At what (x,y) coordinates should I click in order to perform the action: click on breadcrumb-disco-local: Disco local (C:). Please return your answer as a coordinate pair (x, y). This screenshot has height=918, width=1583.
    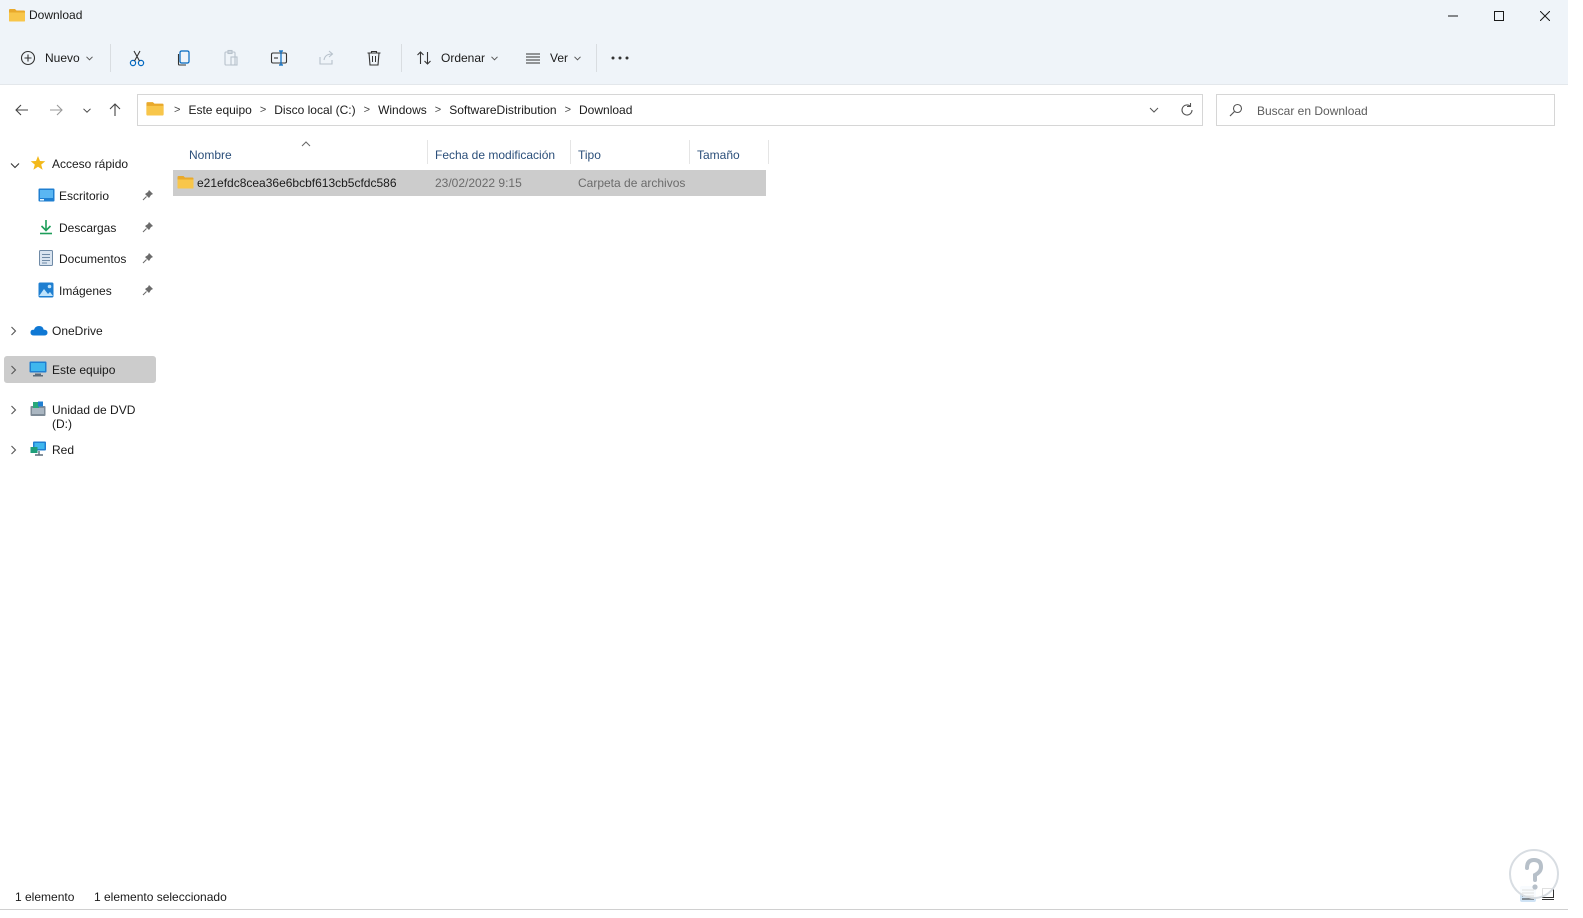
    Looking at the image, I should click on (314, 110).